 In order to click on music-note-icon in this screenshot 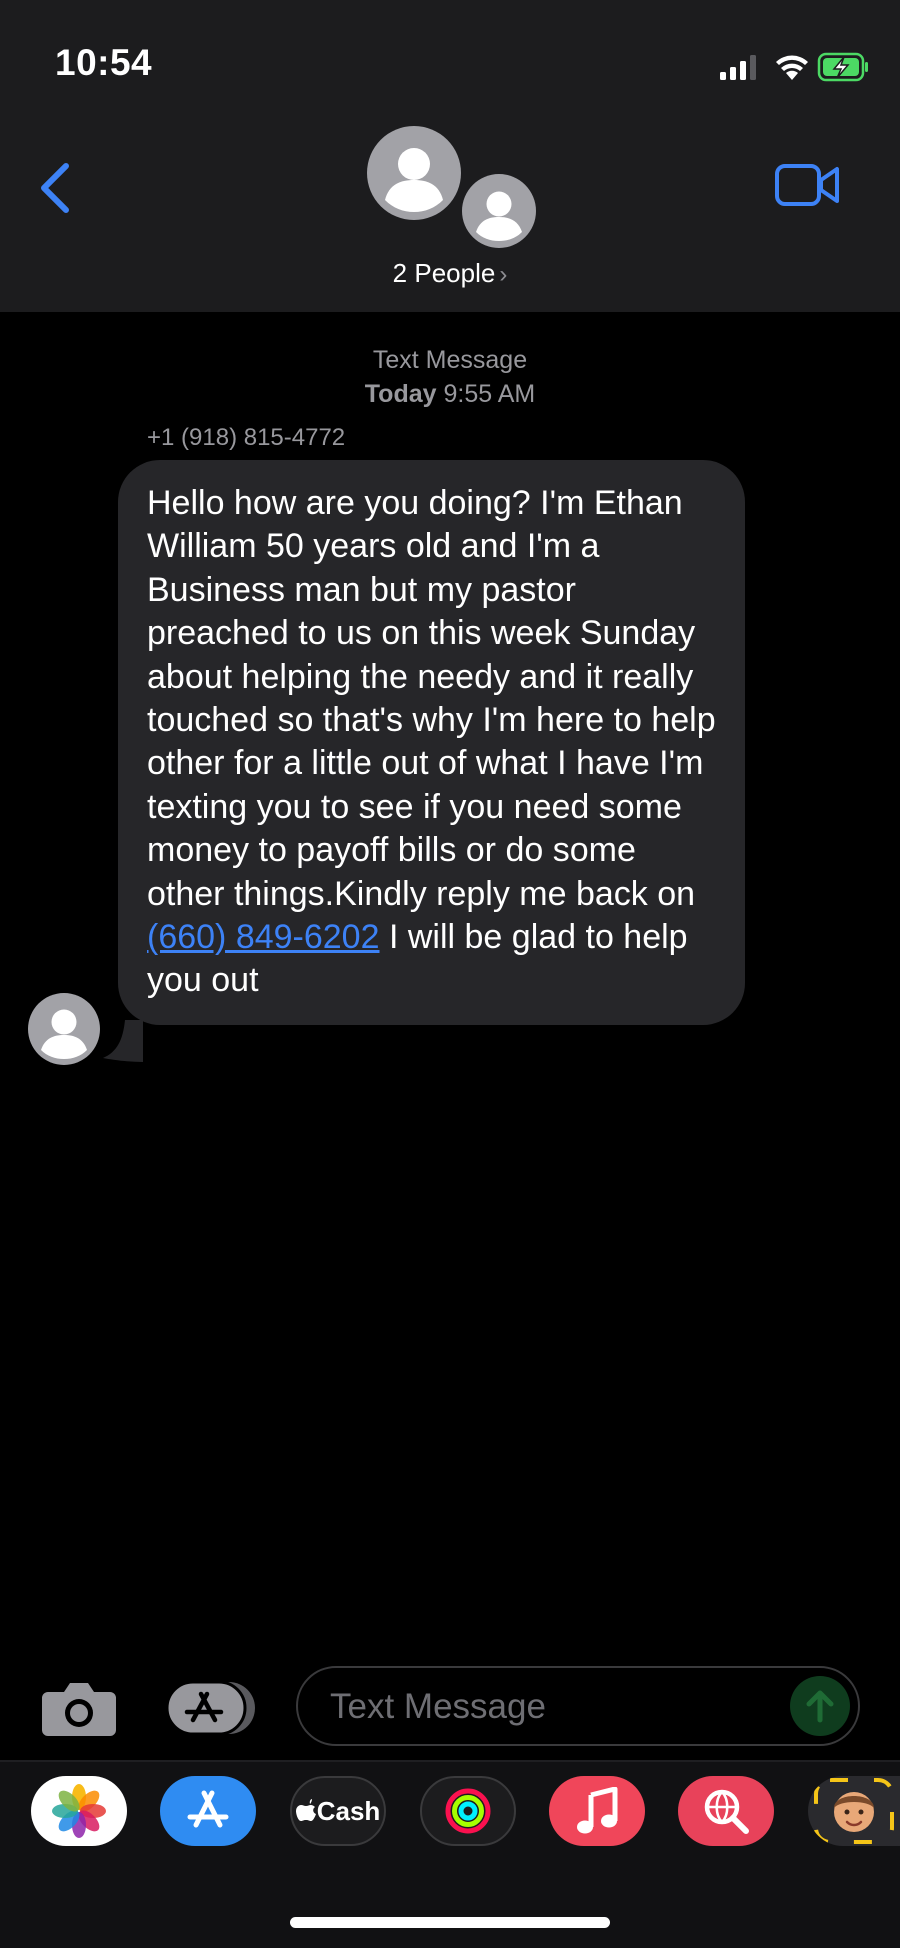, I will do `click(597, 1810)`.